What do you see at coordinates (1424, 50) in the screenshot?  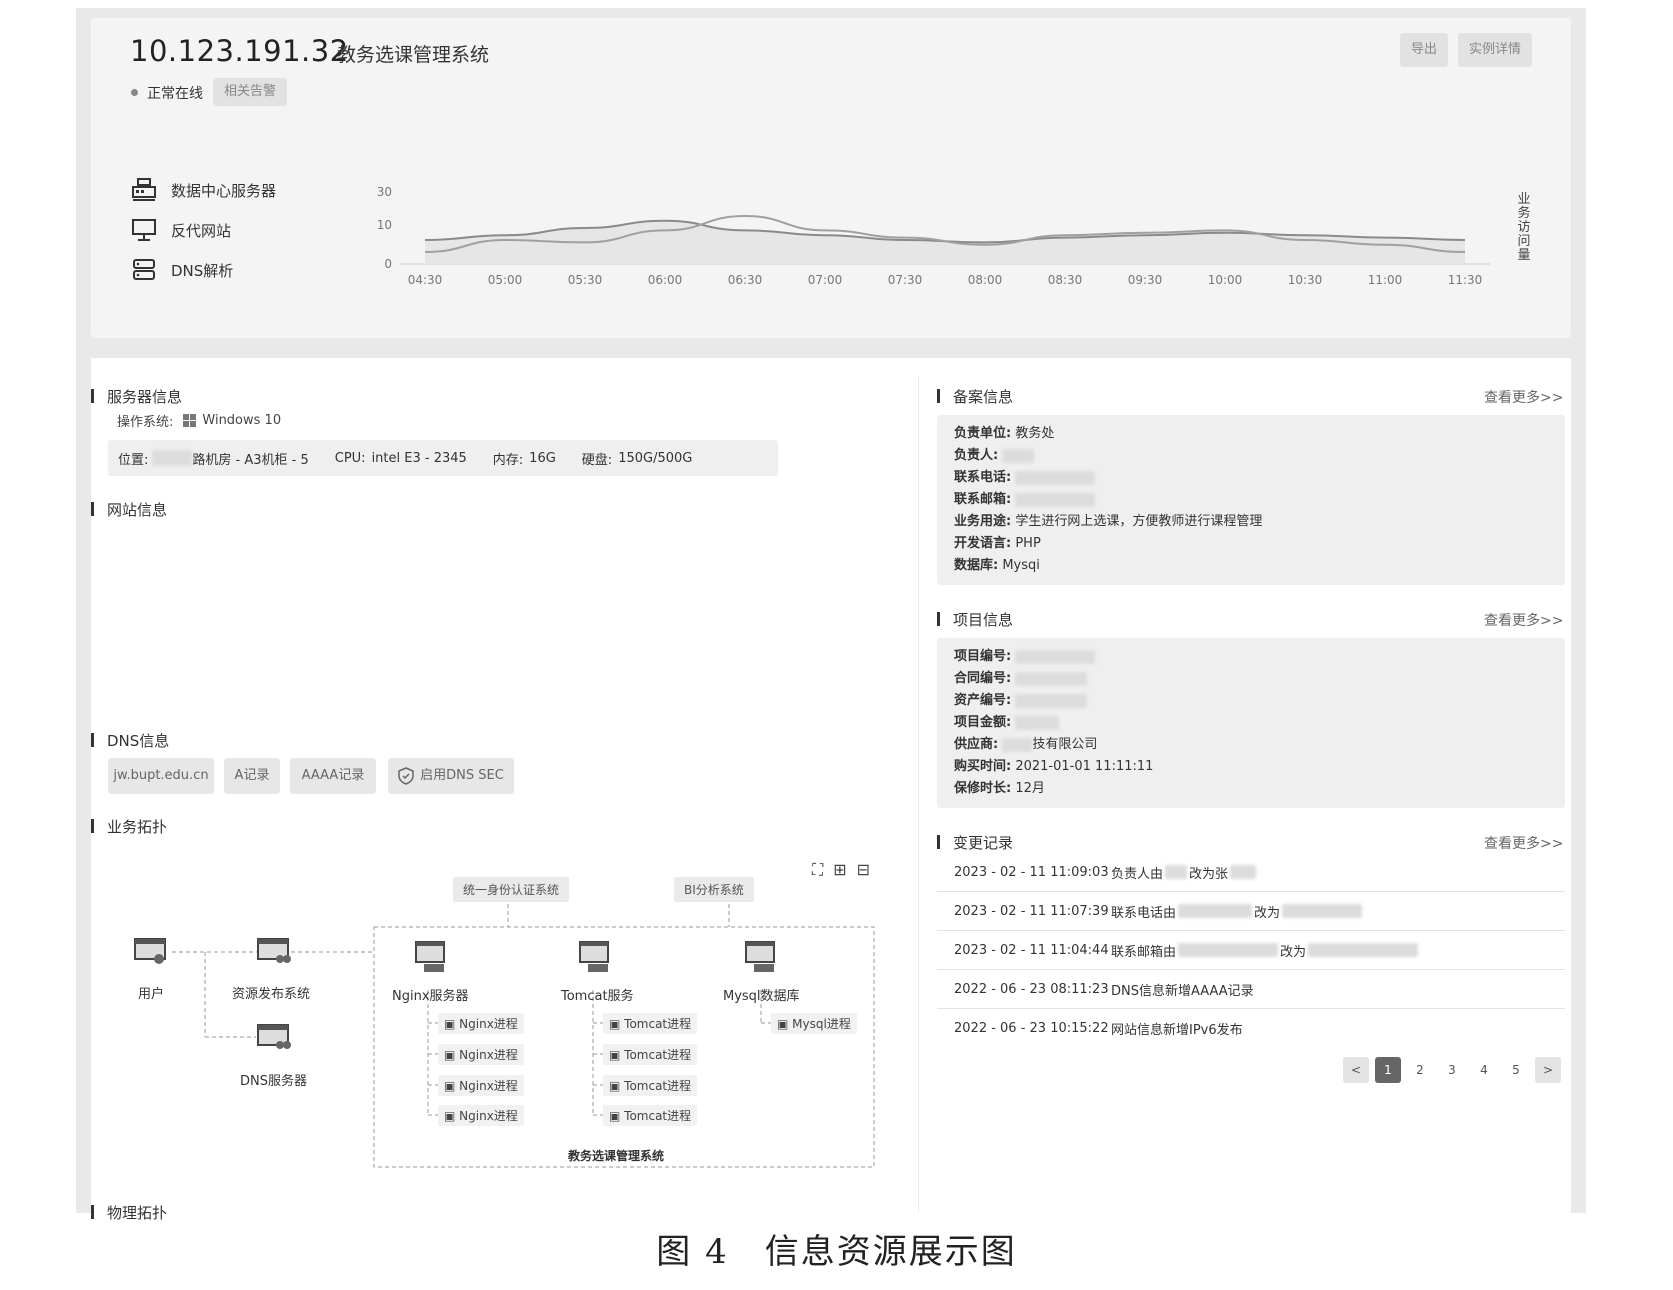 I see `export-button: 导出` at bounding box center [1424, 50].